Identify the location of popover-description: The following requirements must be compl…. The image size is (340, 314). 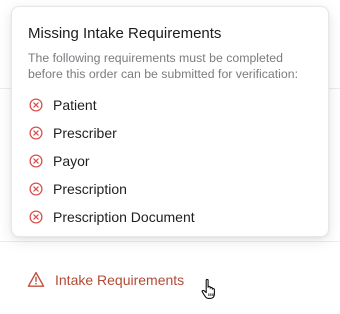
(163, 66).